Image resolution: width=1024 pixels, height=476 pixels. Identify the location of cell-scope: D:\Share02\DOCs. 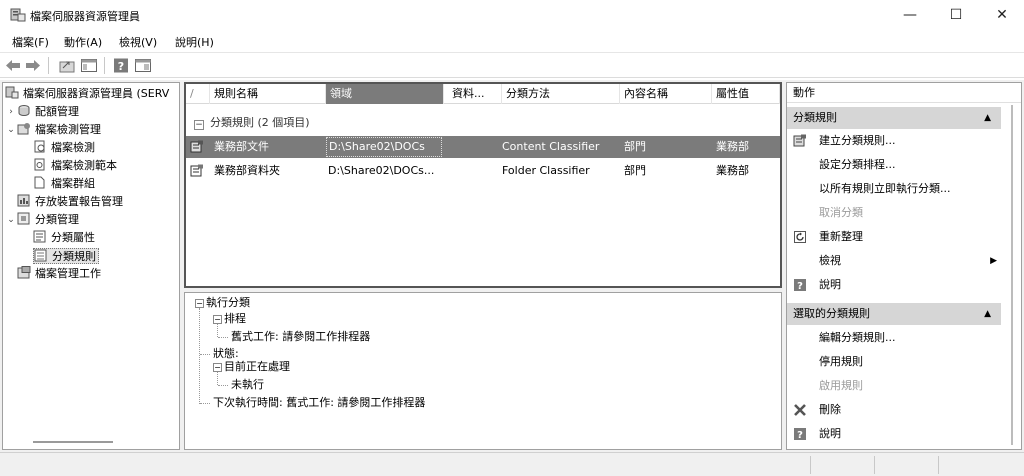
(384, 147).